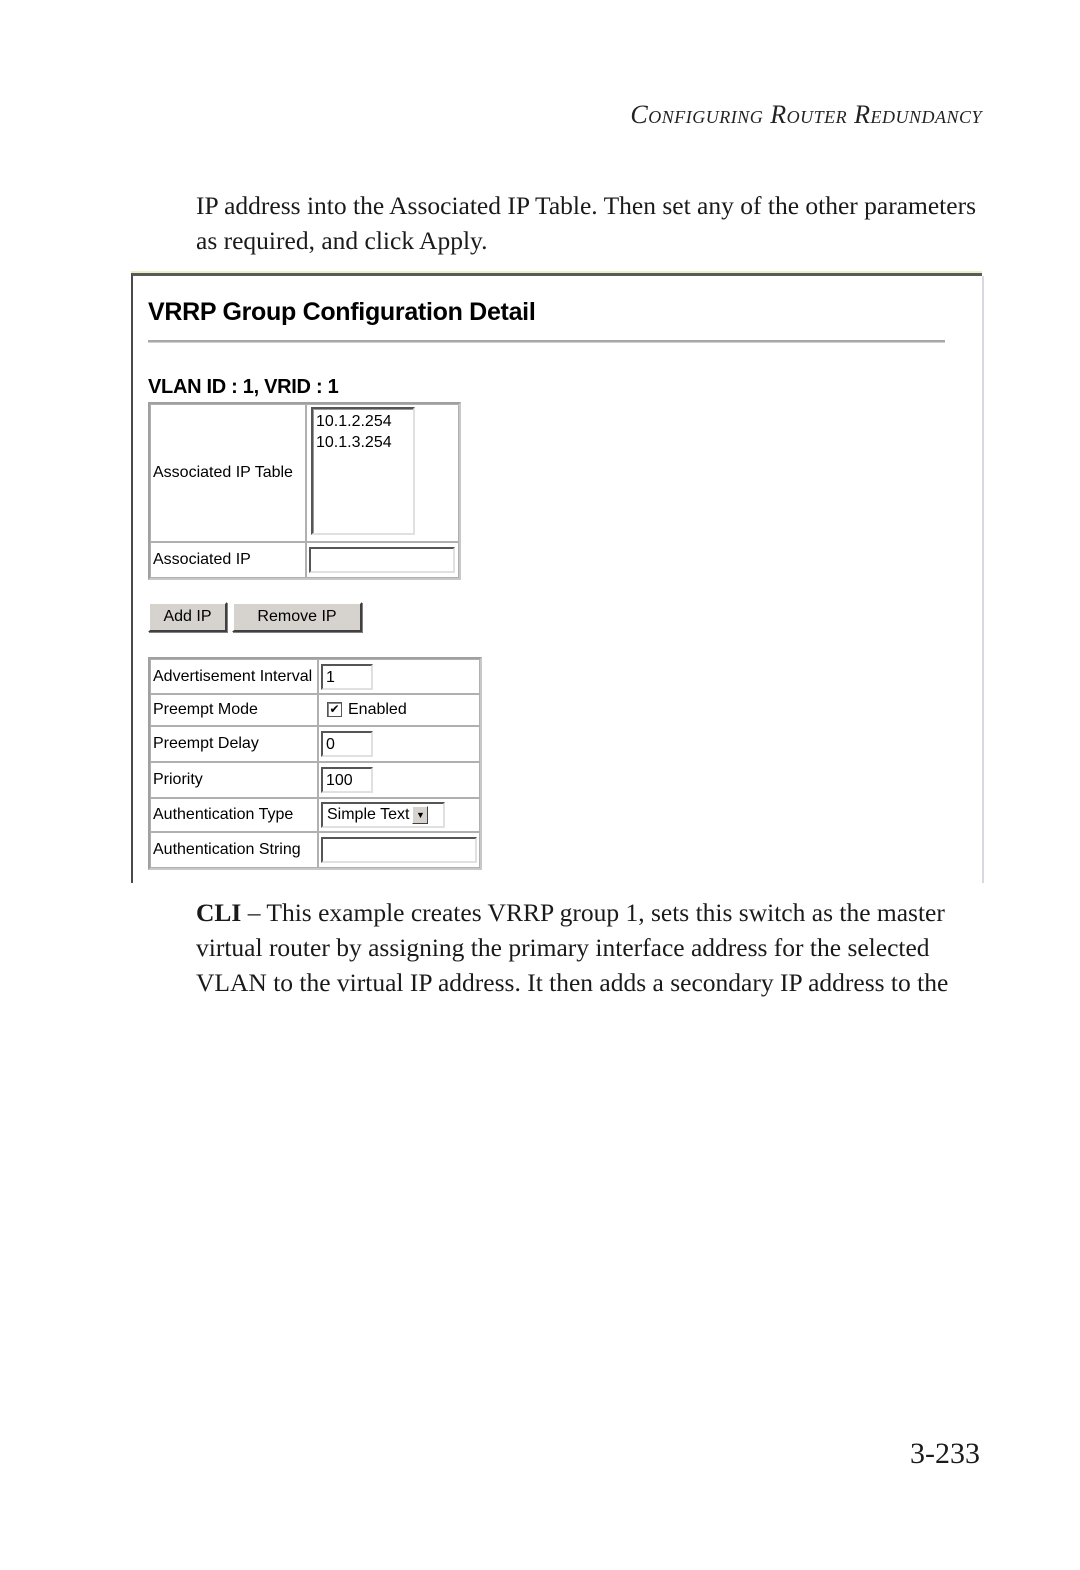 This screenshot has width=1080, height=1570. Describe the element at coordinates (347, 676) in the screenshot. I see `advertisement-interval-input: 1` at that location.